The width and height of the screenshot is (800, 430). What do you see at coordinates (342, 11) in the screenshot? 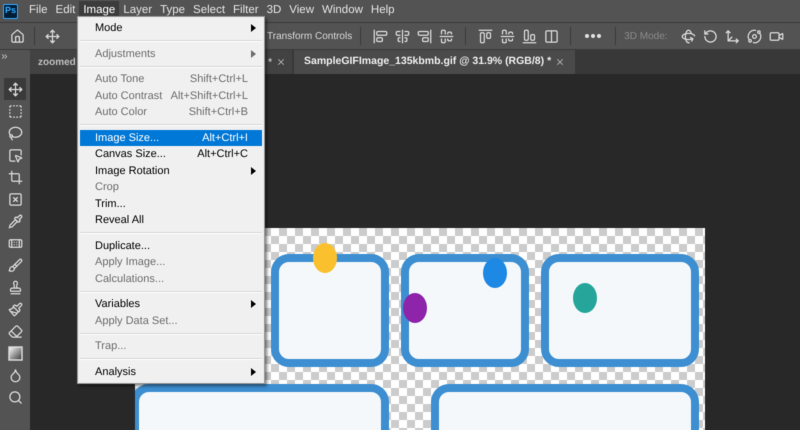
I see `menu-item: Window` at bounding box center [342, 11].